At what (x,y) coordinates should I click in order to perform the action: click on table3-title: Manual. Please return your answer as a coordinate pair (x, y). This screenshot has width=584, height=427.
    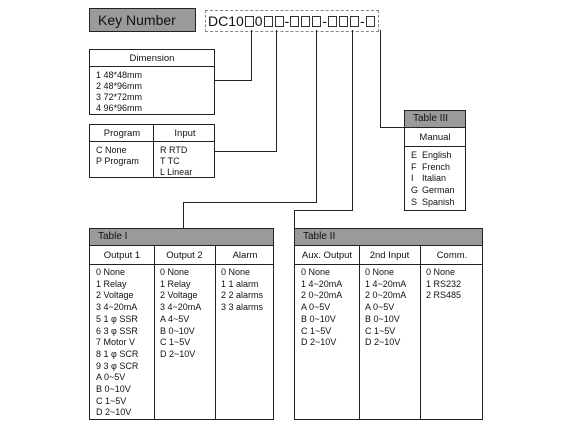
    Looking at the image, I should click on (435, 137).